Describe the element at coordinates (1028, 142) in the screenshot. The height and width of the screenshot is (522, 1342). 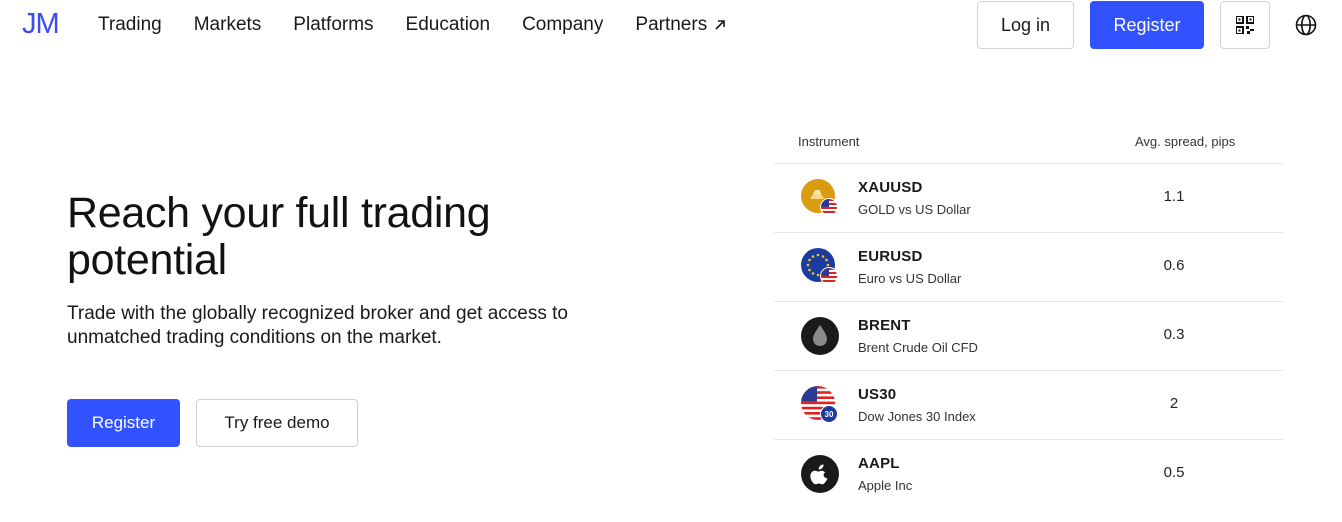
I see `table-header: Instrument Avg. spread, pips` at that location.